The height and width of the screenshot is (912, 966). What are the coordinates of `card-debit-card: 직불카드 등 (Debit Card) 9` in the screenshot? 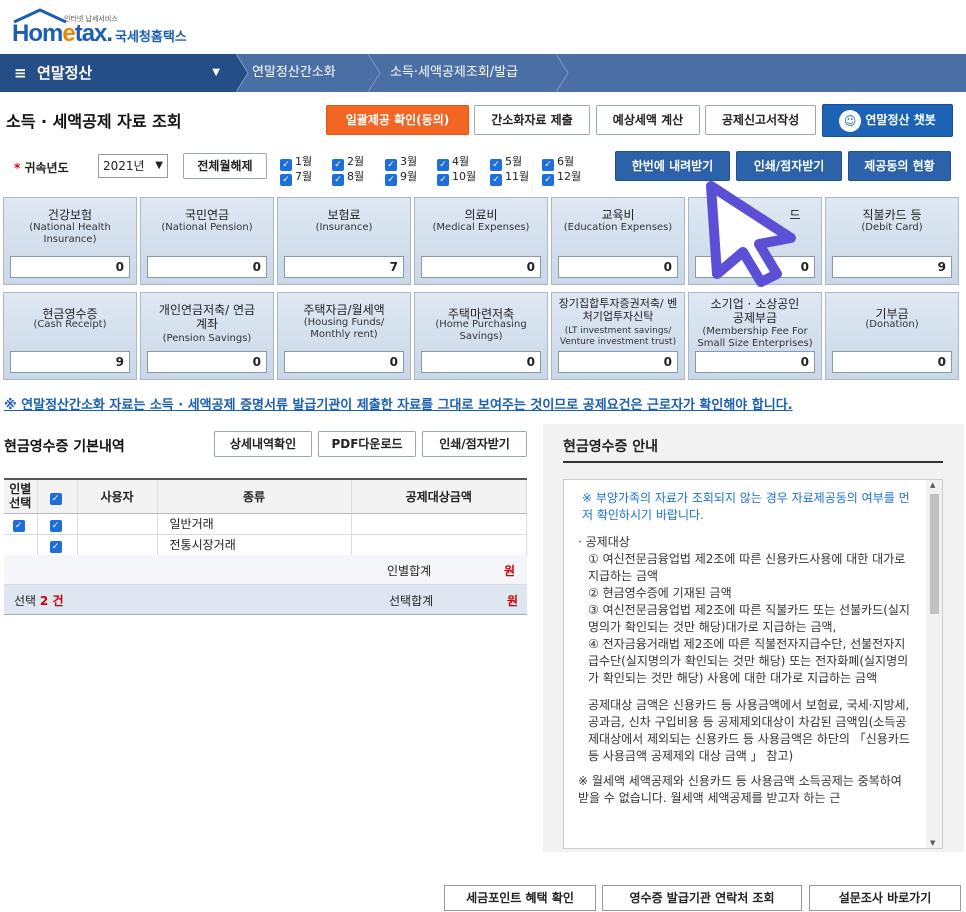 It's located at (892, 241).